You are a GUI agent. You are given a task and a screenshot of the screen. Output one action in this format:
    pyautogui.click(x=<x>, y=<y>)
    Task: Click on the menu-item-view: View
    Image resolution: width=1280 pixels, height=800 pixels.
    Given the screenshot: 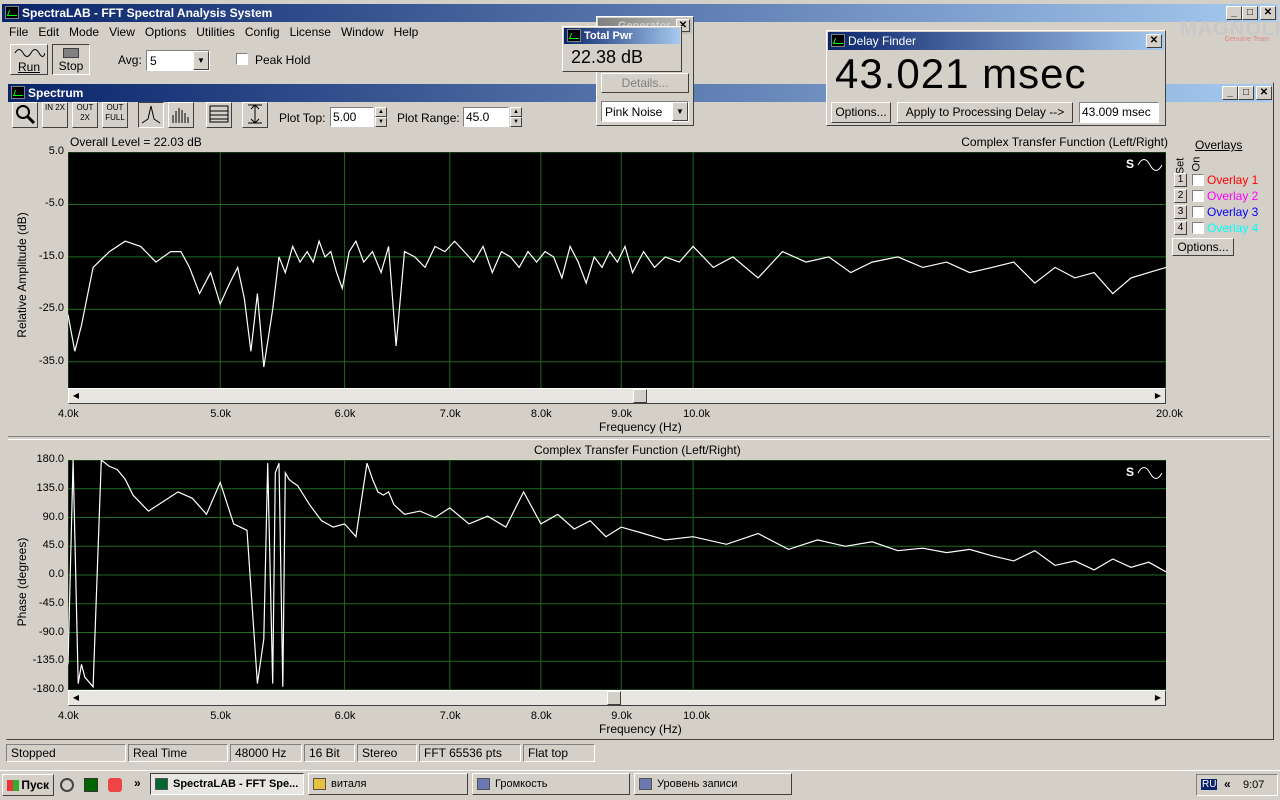 What is the action you would take?
    pyautogui.click(x=122, y=32)
    